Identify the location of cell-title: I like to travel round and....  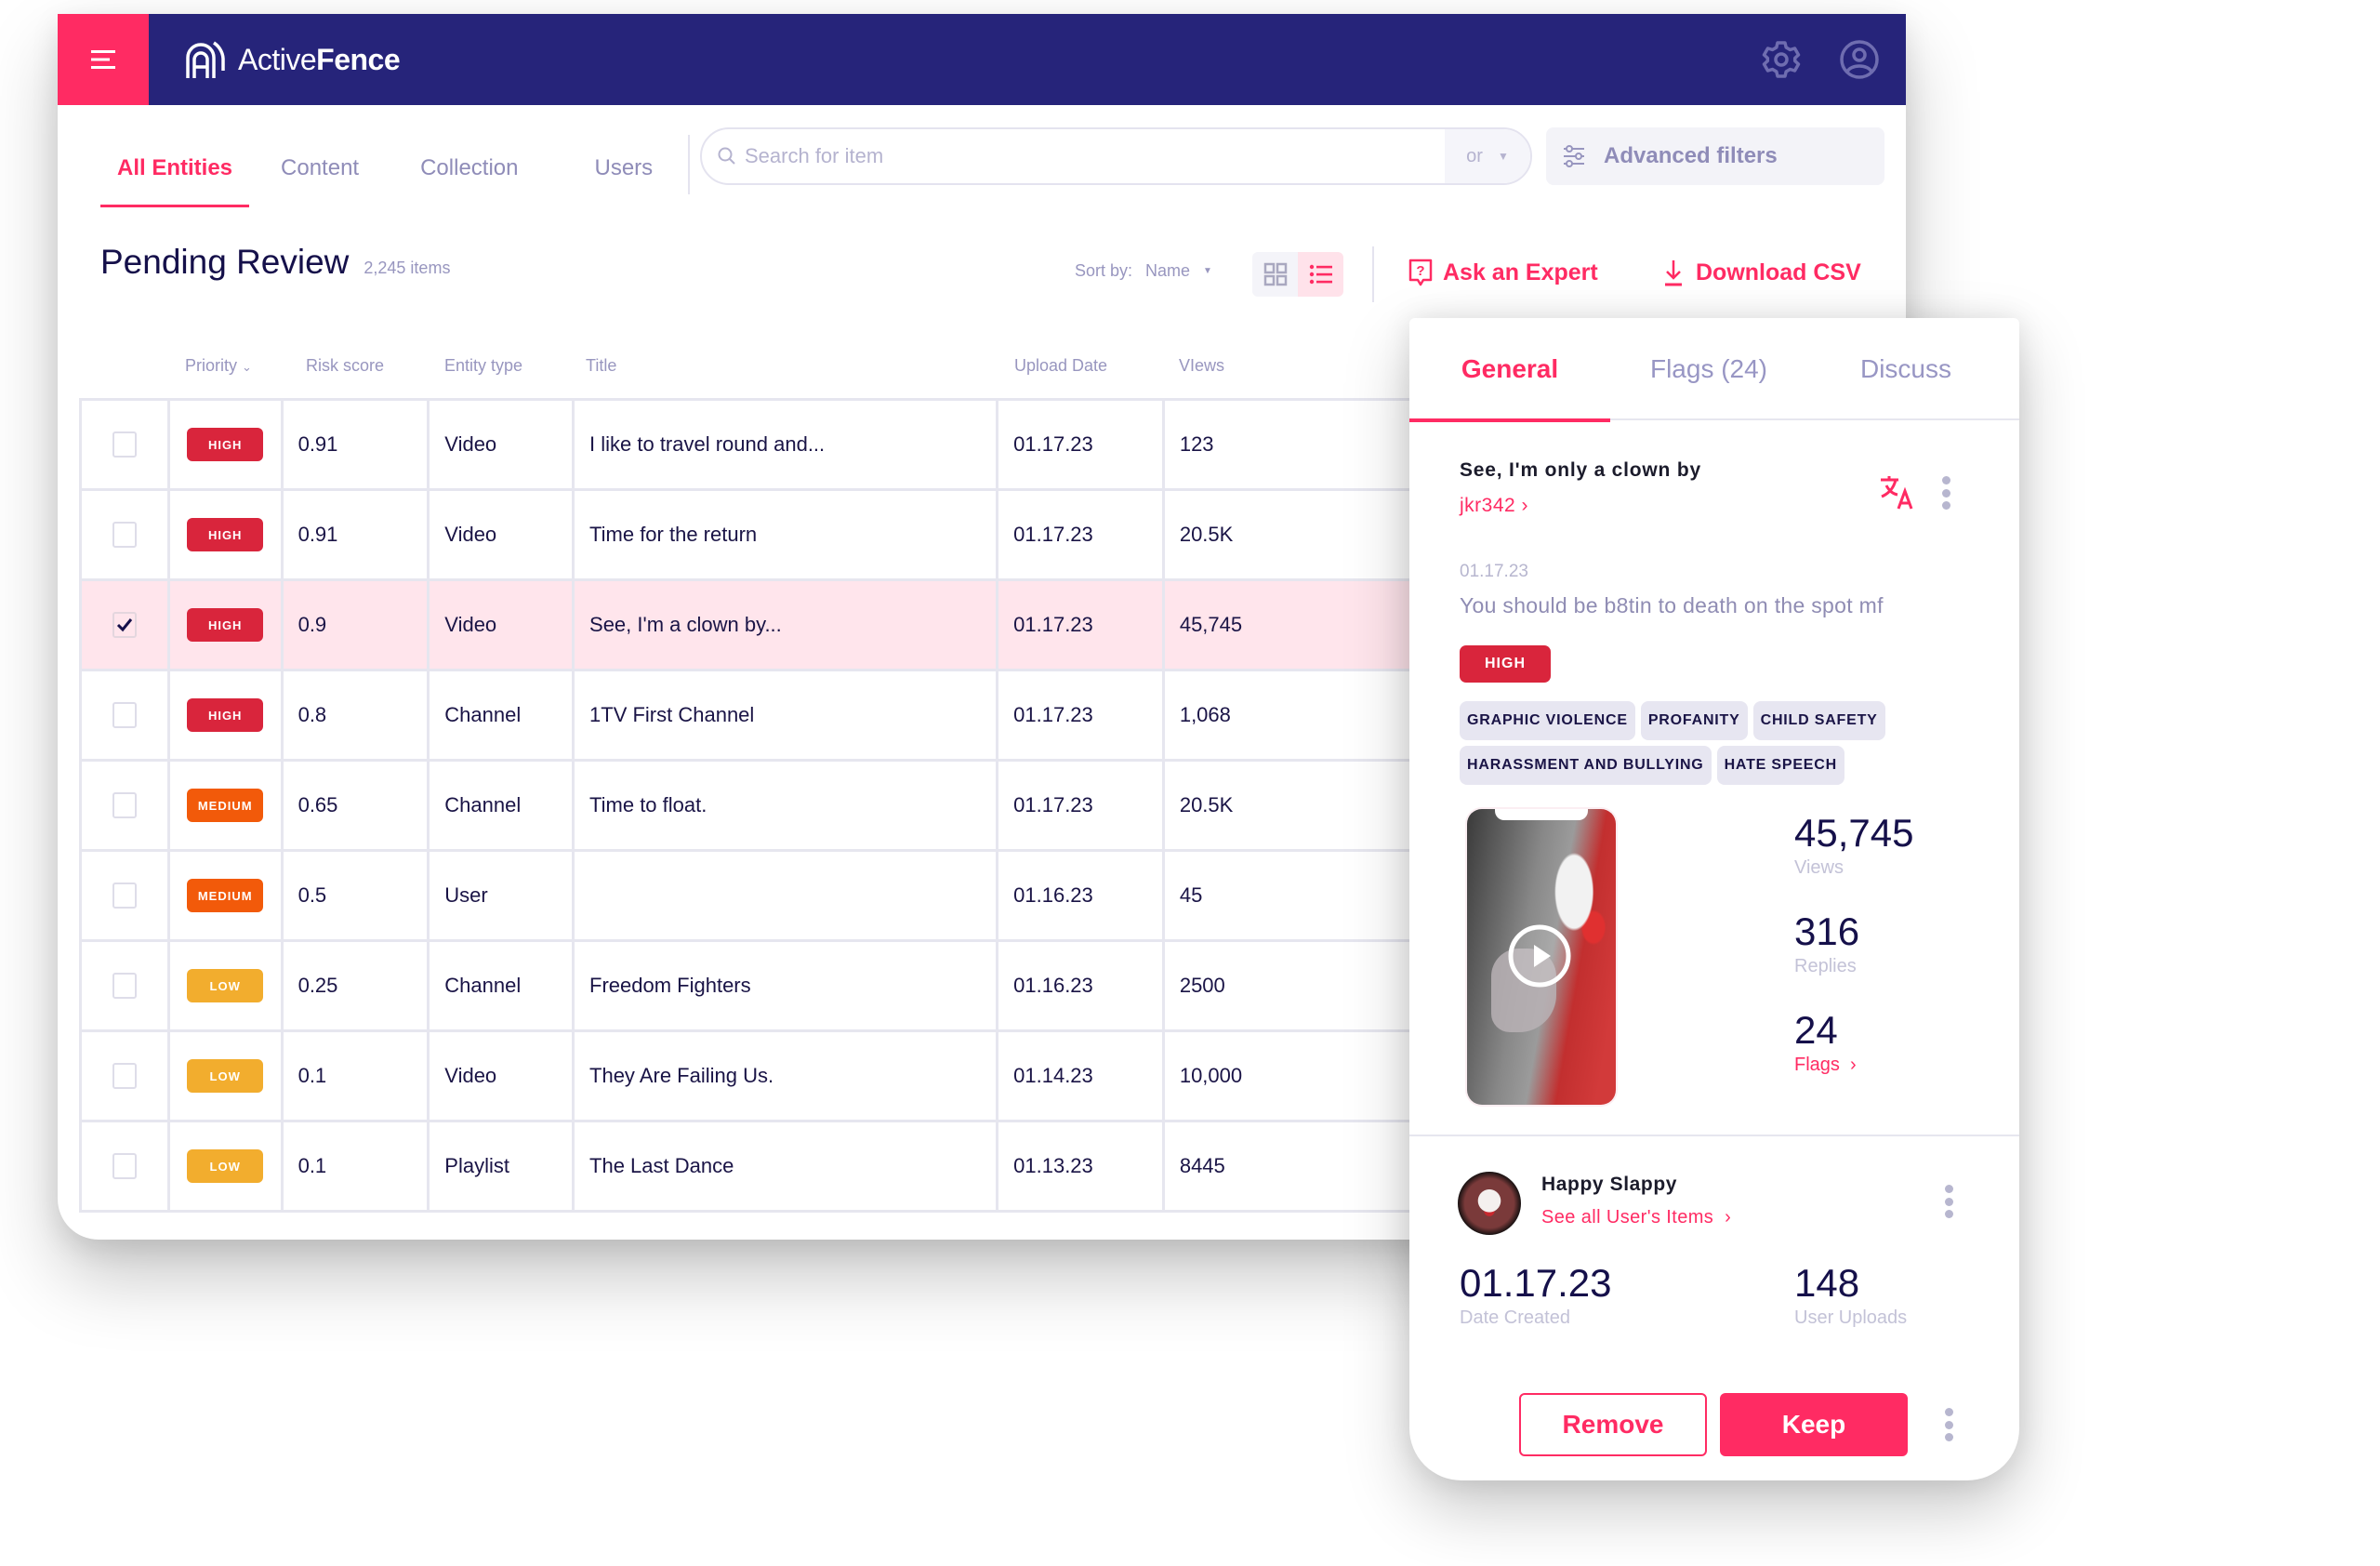
(787, 444).